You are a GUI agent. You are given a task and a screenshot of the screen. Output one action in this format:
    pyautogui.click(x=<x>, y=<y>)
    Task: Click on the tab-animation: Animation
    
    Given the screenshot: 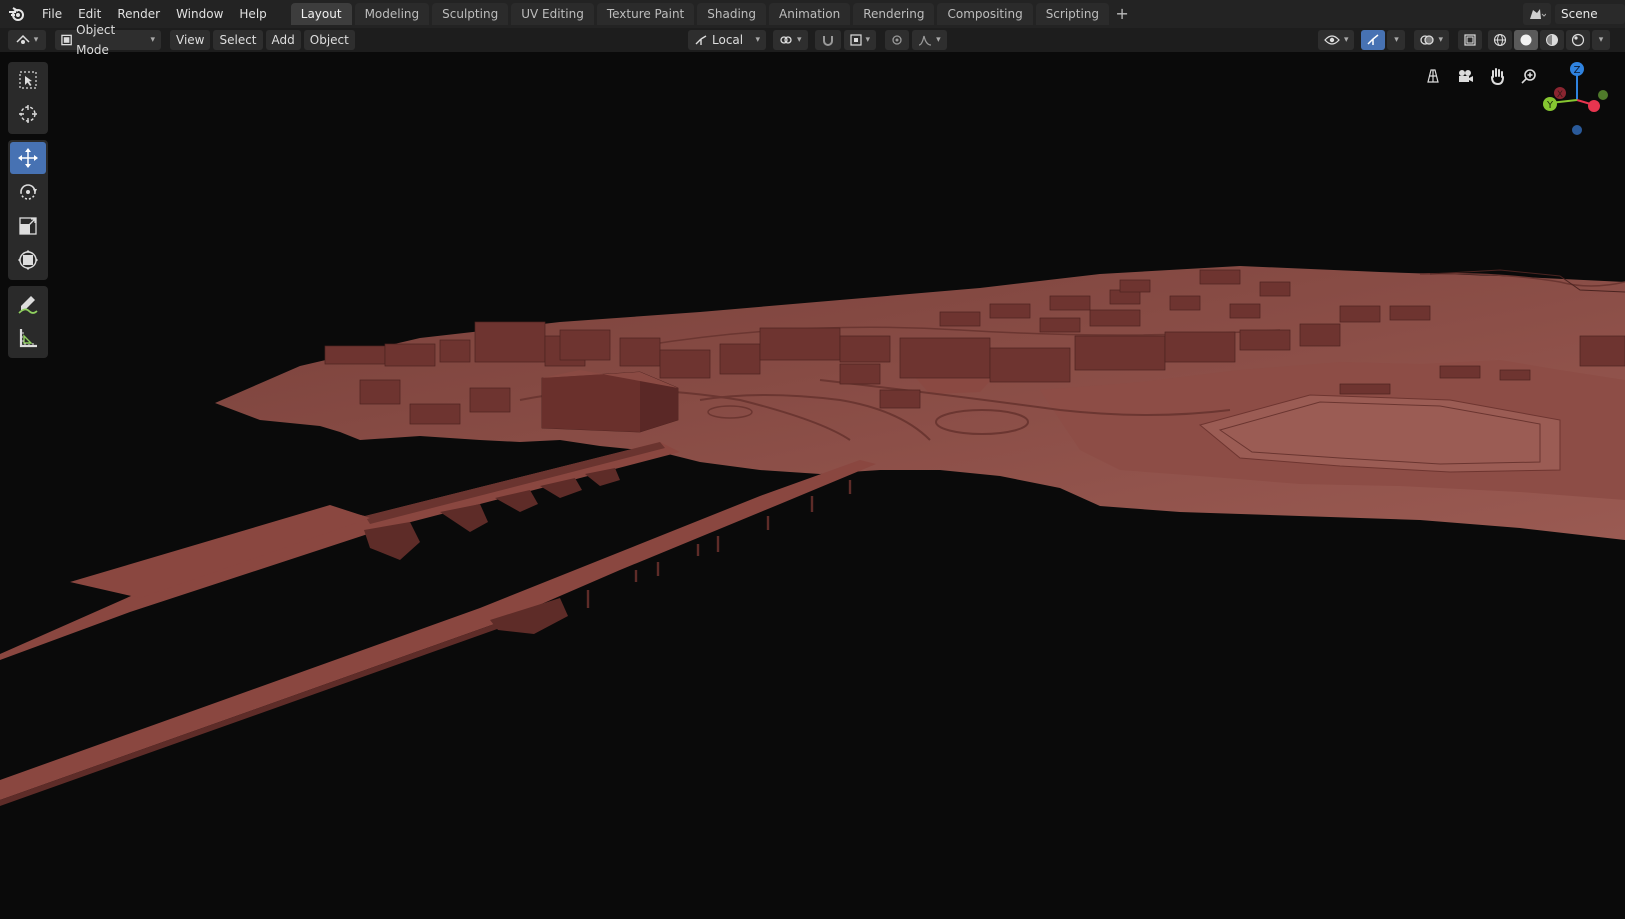 What is the action you would take?
    pyautogui.click(x=810, y=14)
    